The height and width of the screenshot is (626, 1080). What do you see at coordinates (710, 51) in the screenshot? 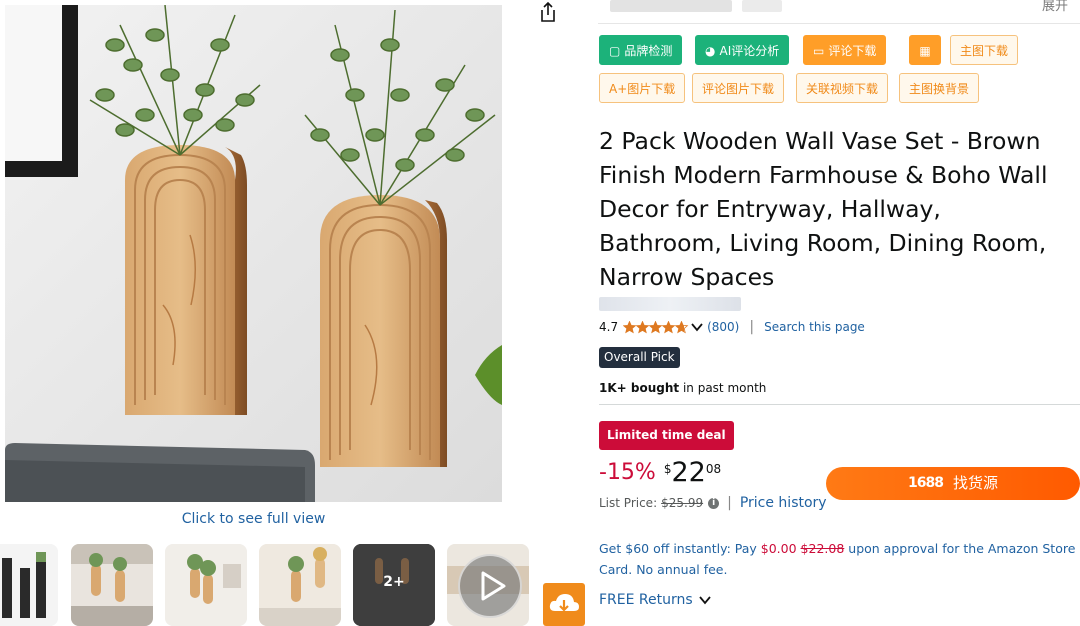
I see `pie-chart-icon: ◕` at bounding box center [710, 51].